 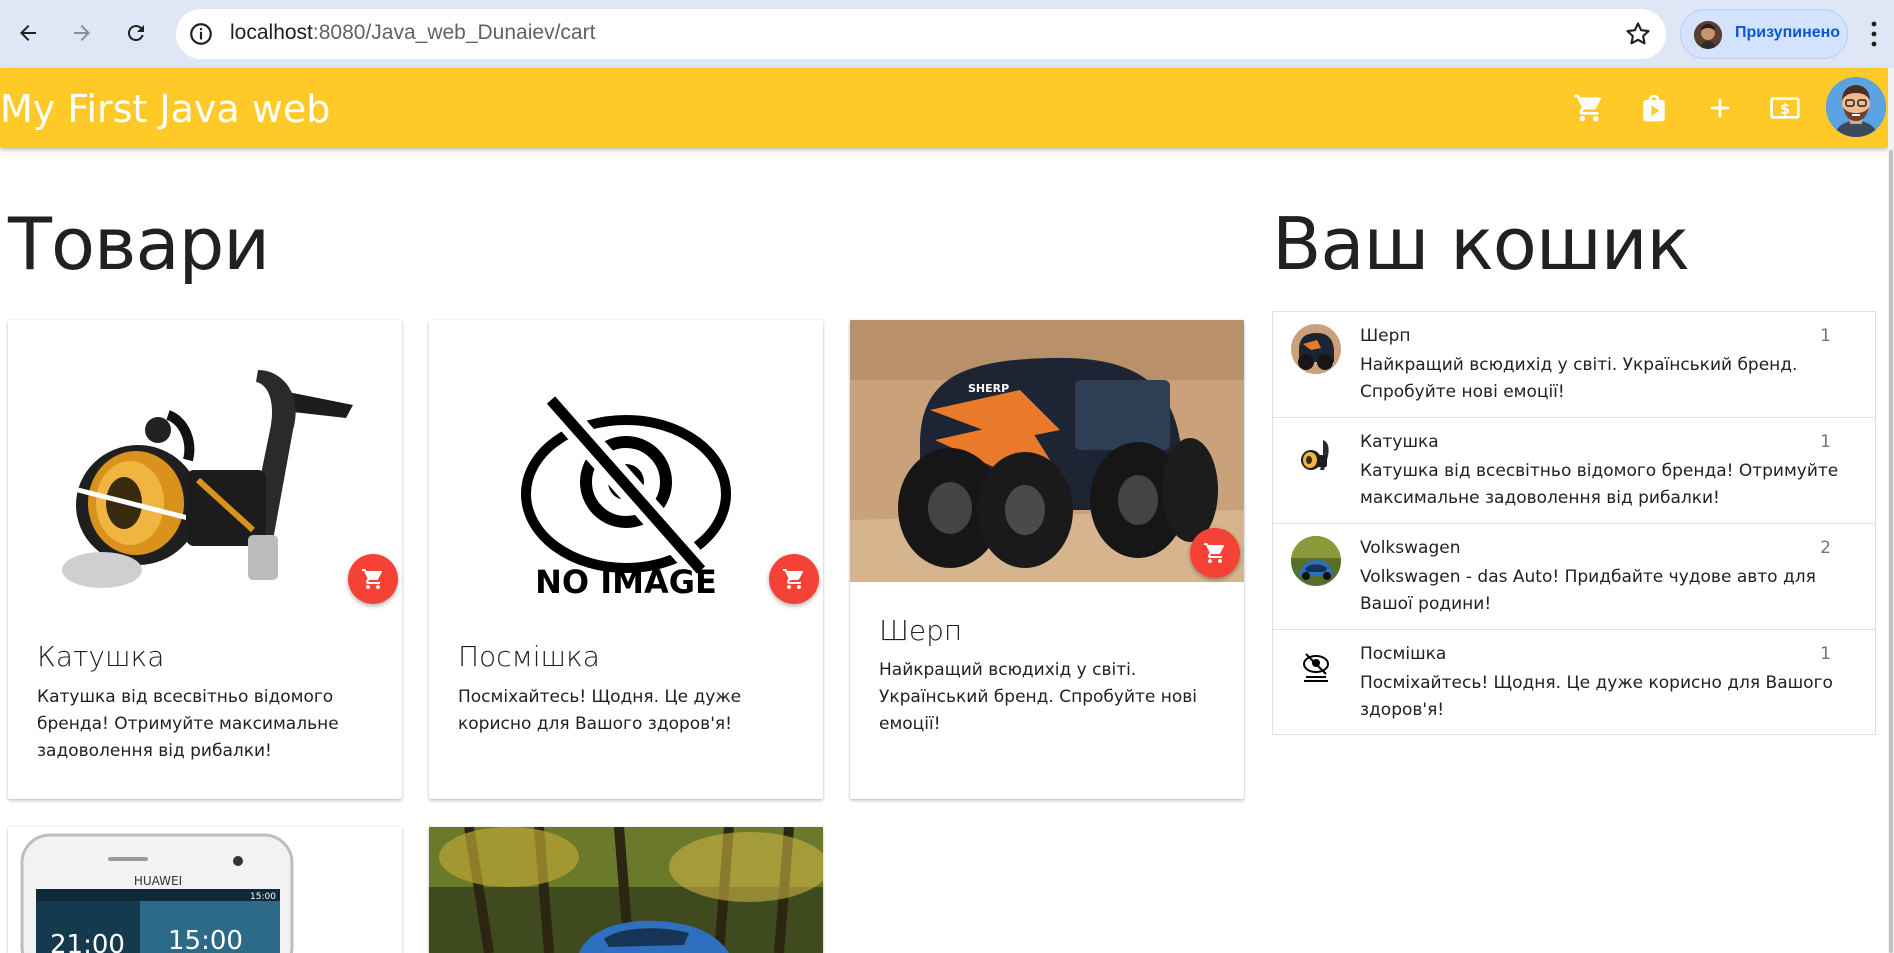 I want to click on dollar-icon: $, so click(x=1785, y=108).